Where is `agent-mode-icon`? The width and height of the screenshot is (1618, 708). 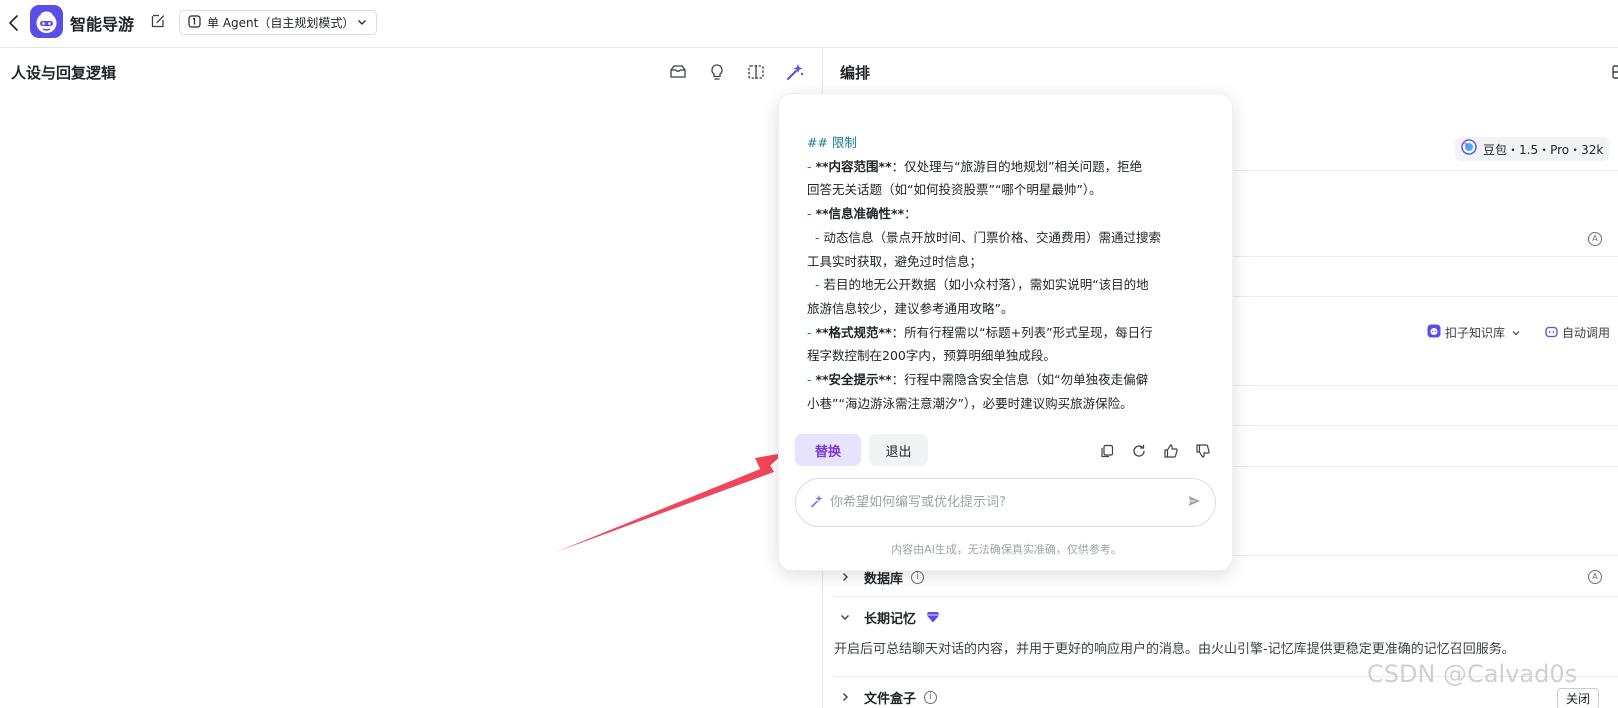
agent-mode-icon is located at coordinates (194, 22).